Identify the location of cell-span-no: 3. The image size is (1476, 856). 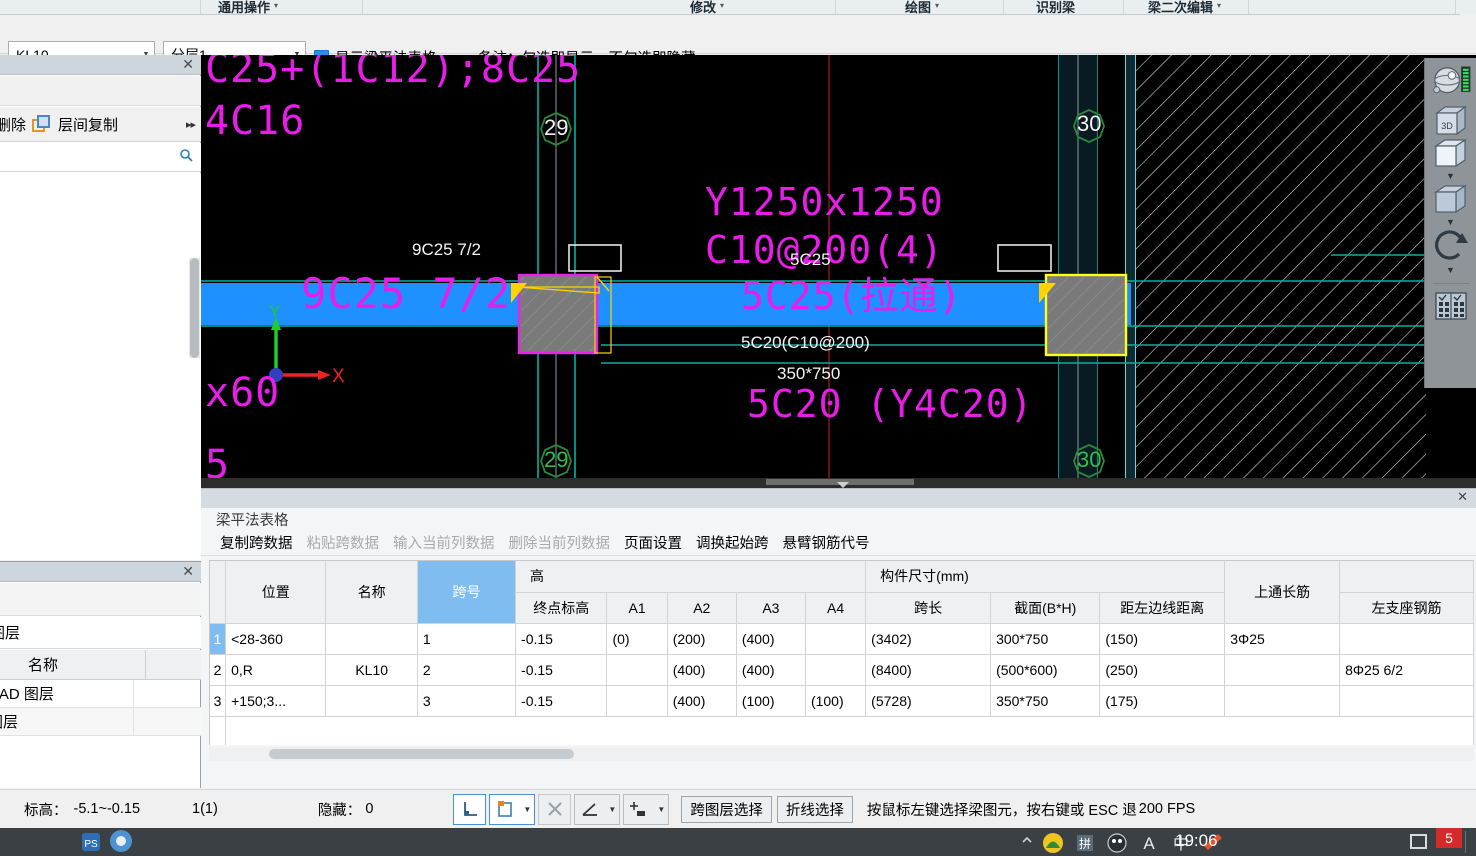
(467, 701).